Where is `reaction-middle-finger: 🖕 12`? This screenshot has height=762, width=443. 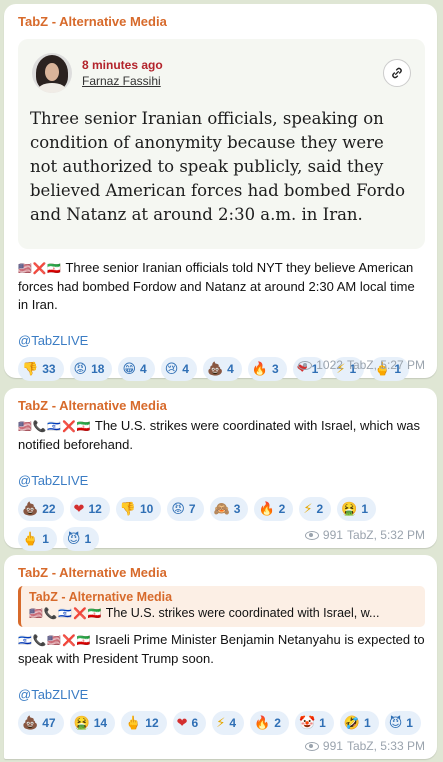 reaction-middle-finger: 🖕 12 is located at coordinates (144, 723).